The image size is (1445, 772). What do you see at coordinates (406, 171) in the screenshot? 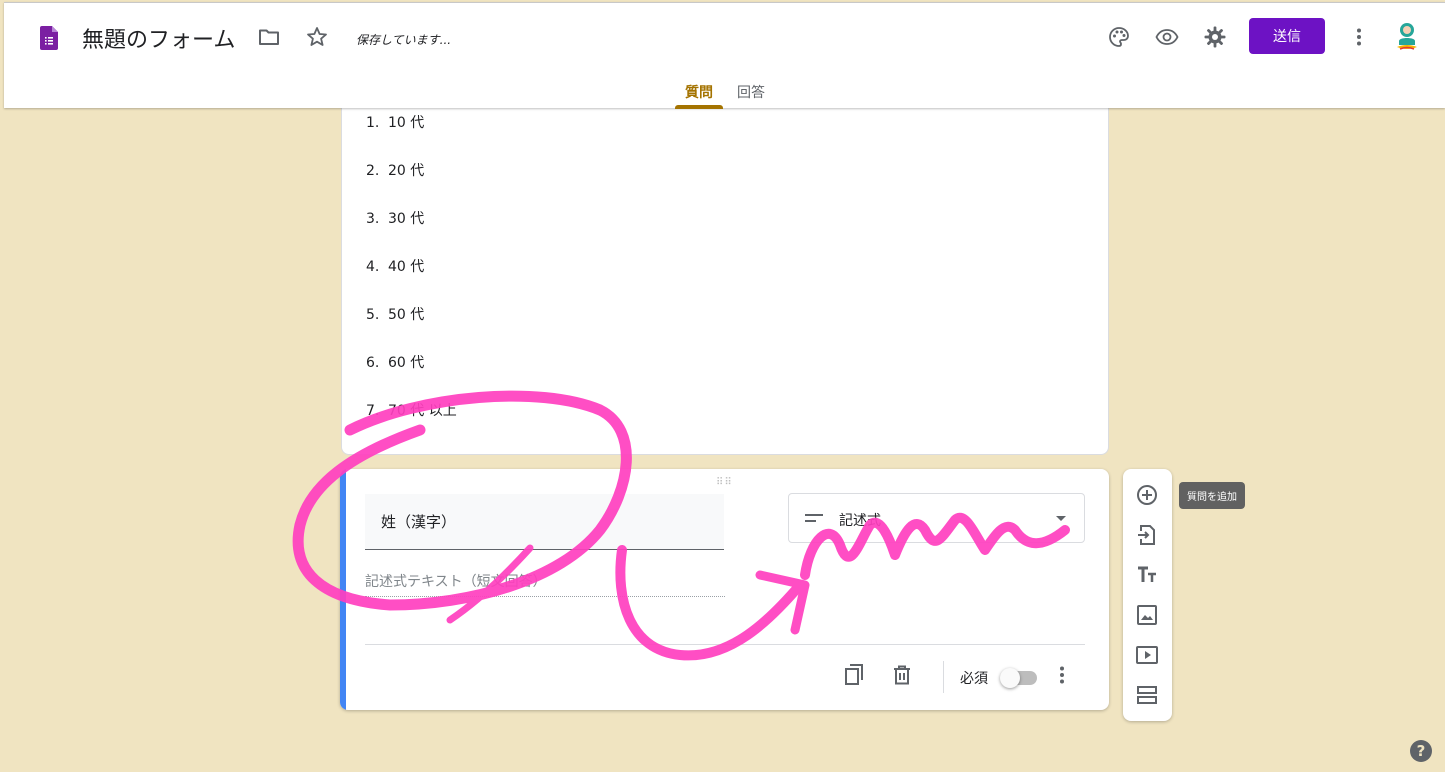
I see `option-label: 20 代` at bounding box center [406, 171].